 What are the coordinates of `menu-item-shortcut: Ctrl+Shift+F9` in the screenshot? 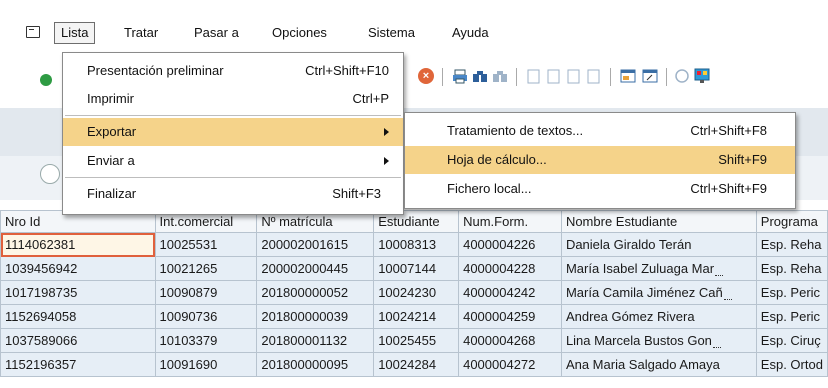 It's located at (728, 188).